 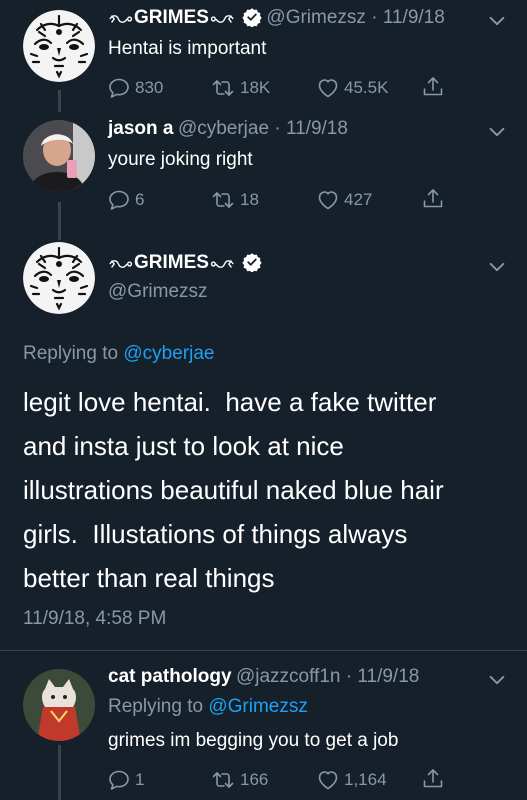 I want to click on avatar-cat-icon, so click(x=59, y=705).